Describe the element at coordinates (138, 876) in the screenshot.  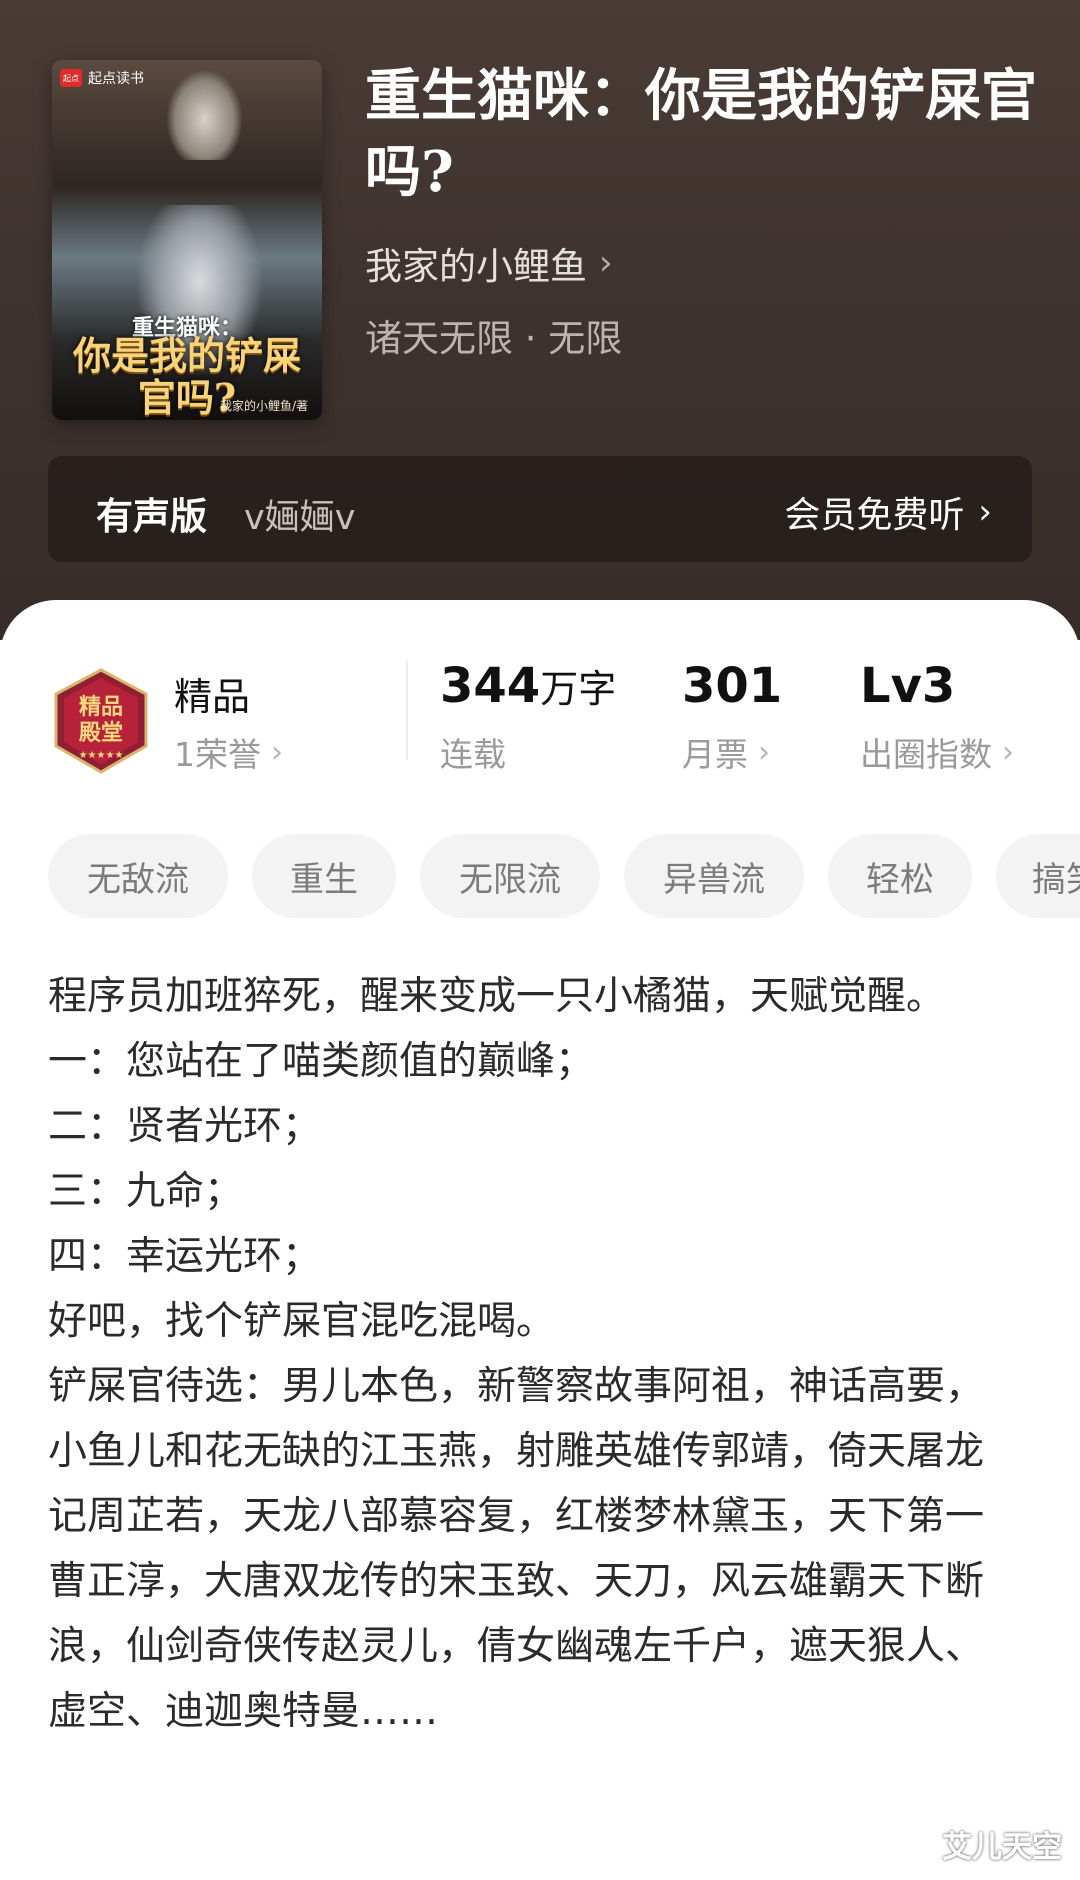
I see `tag-chip: 无敌流` at that location.